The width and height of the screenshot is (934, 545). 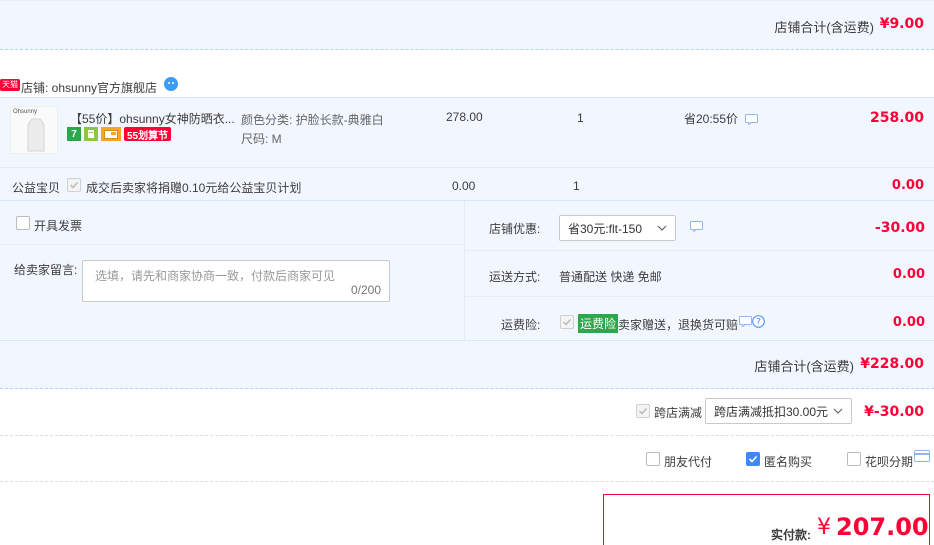 What do you see at coordinates (908, 274) in the screenshot?
I see `shipping-value: 0.00` at bounding box center [908, 274].